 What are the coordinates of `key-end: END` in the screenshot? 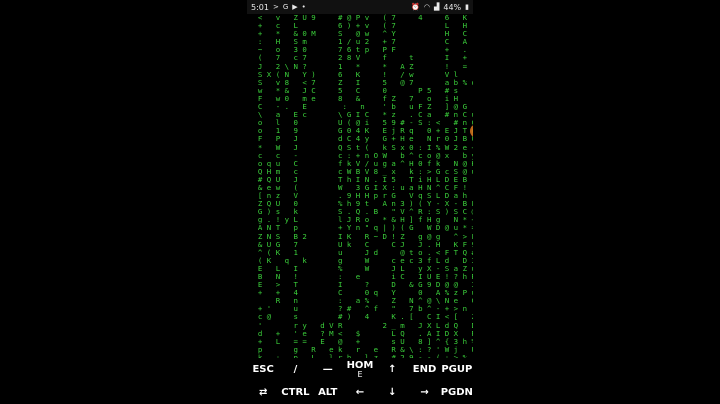 It's located at (424, 369).